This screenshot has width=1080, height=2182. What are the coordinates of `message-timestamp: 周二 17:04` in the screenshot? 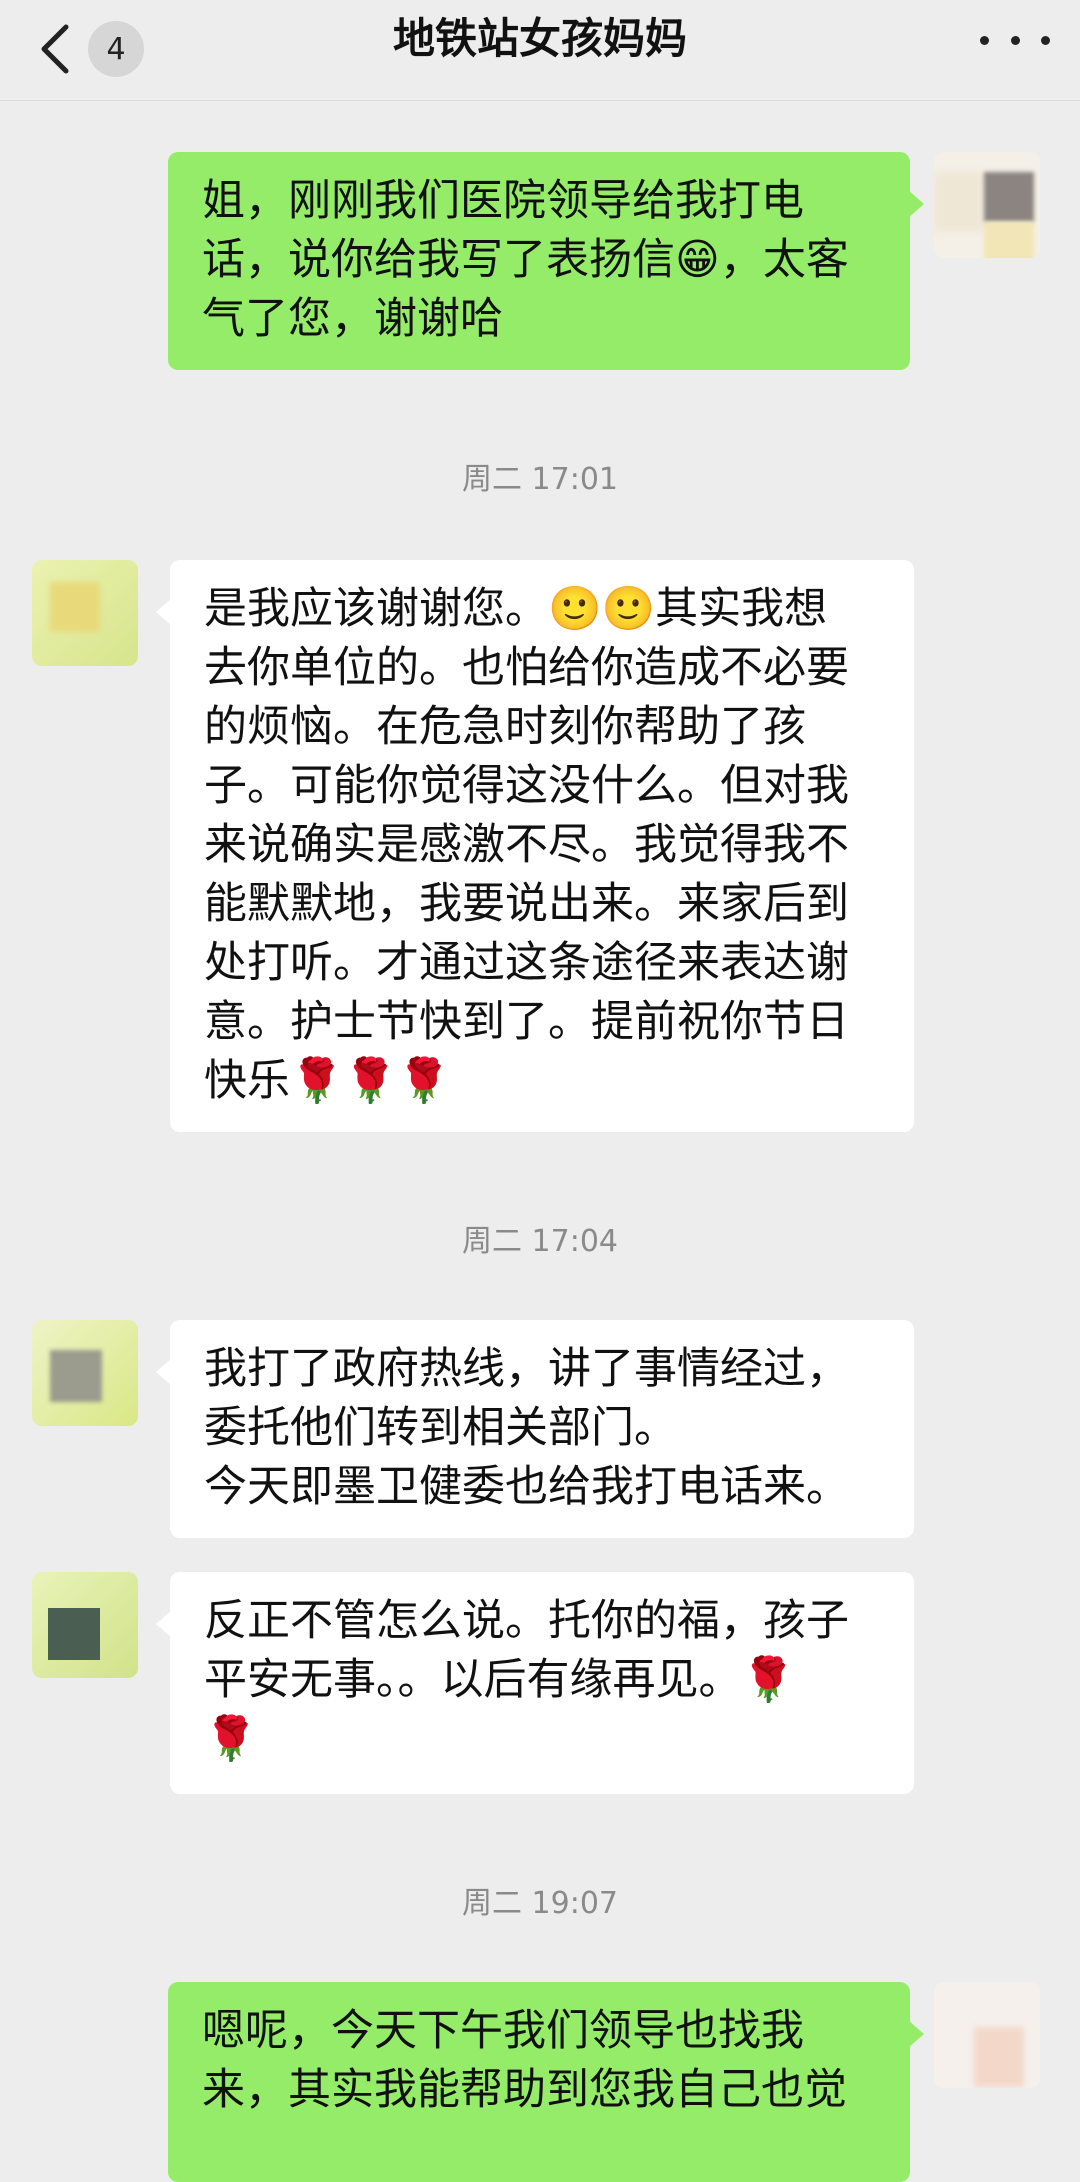 It's located at (540, 1241).